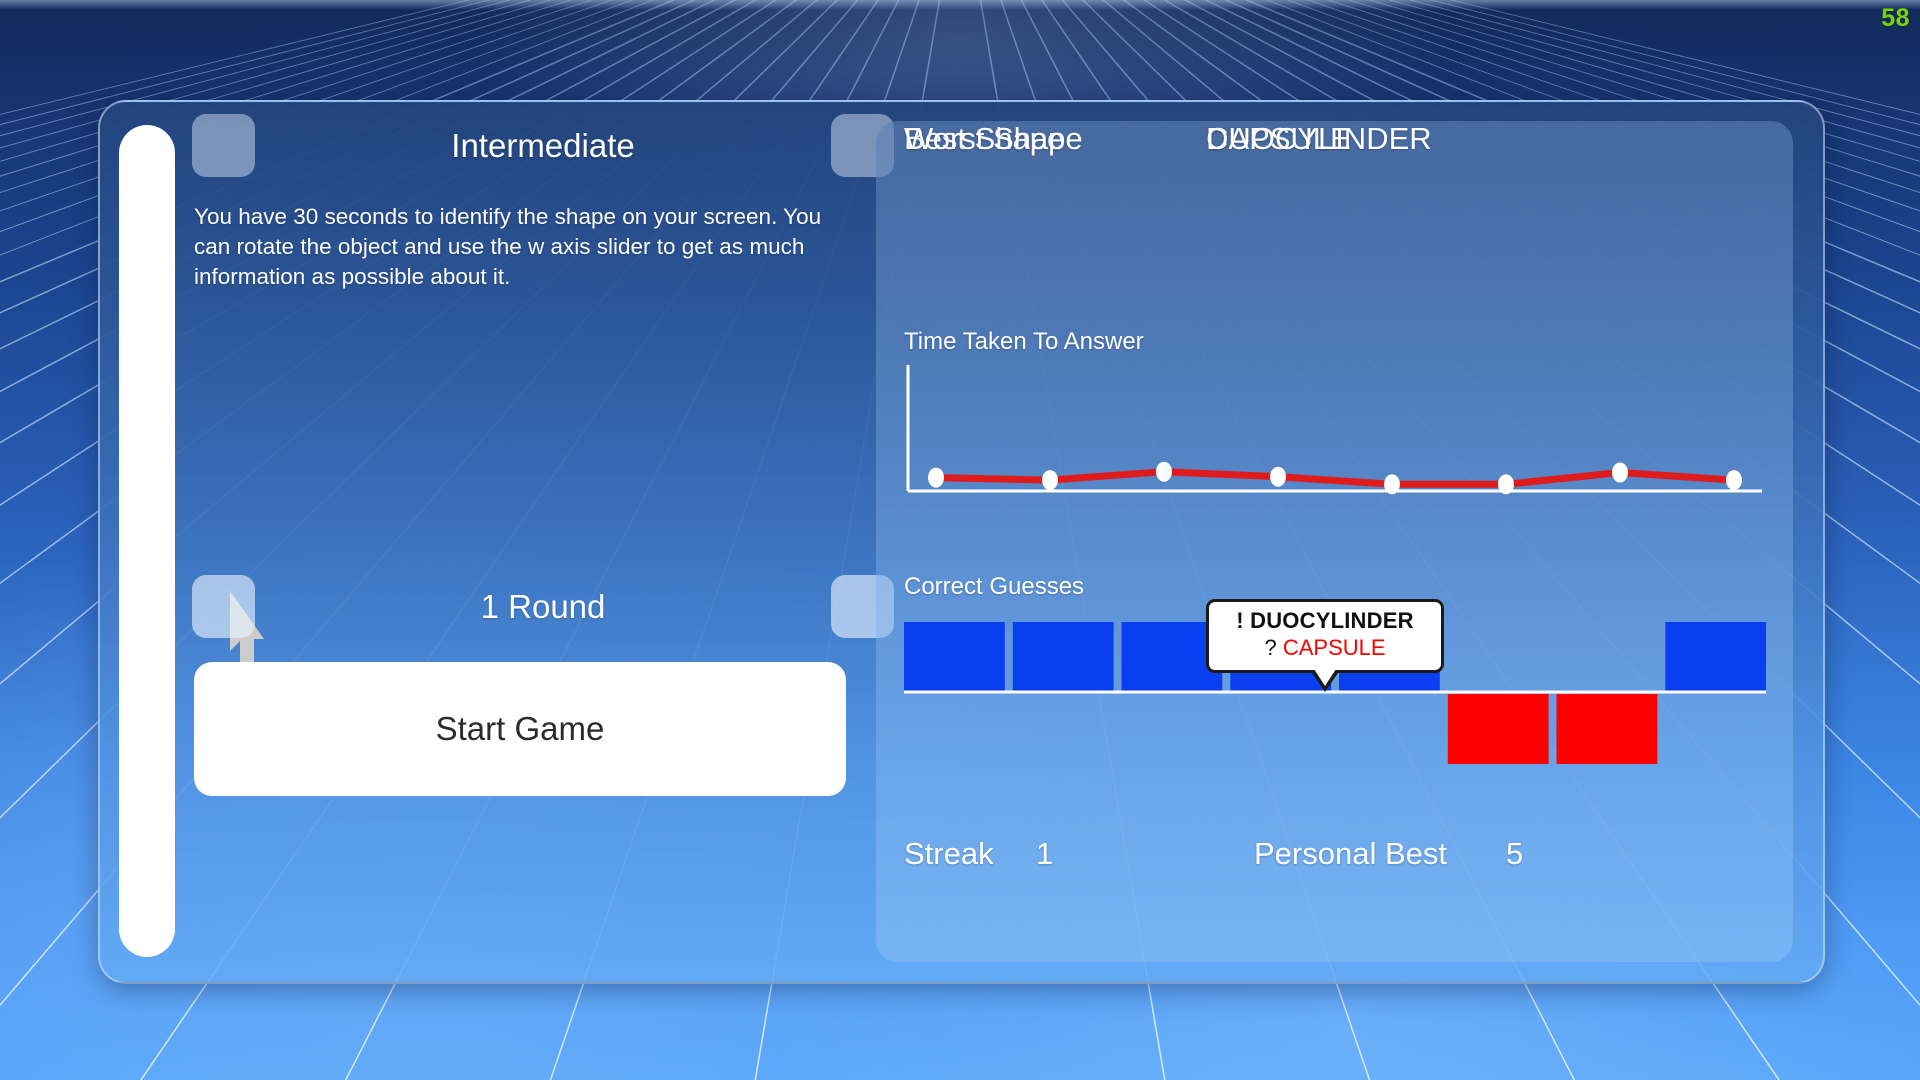  I want to click on rounds-selector: 1 Round, so click(543, 606).